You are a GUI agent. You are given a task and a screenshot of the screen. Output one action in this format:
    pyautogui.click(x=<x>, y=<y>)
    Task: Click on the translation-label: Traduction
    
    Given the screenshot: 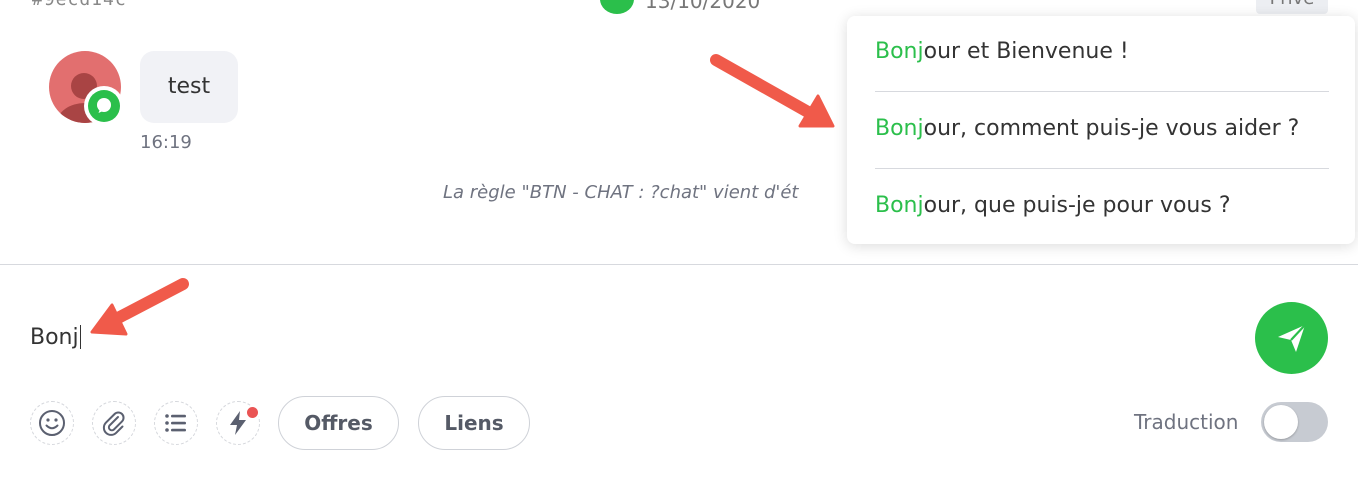 What is the action you would take?
    pyautogui.click(x=1186, y=422)
    